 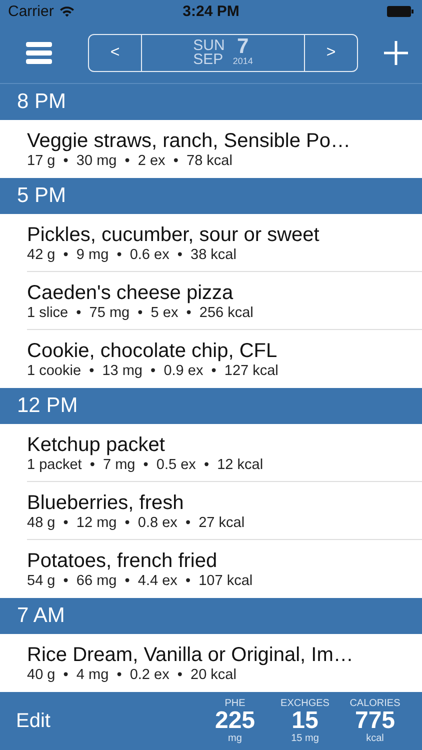 I want to click on food-entry: Cookie, chocolate chip, CFL 1 cookie • 13 mg • 0.9 ex • 127 kcal, so click(x=224, y=359).